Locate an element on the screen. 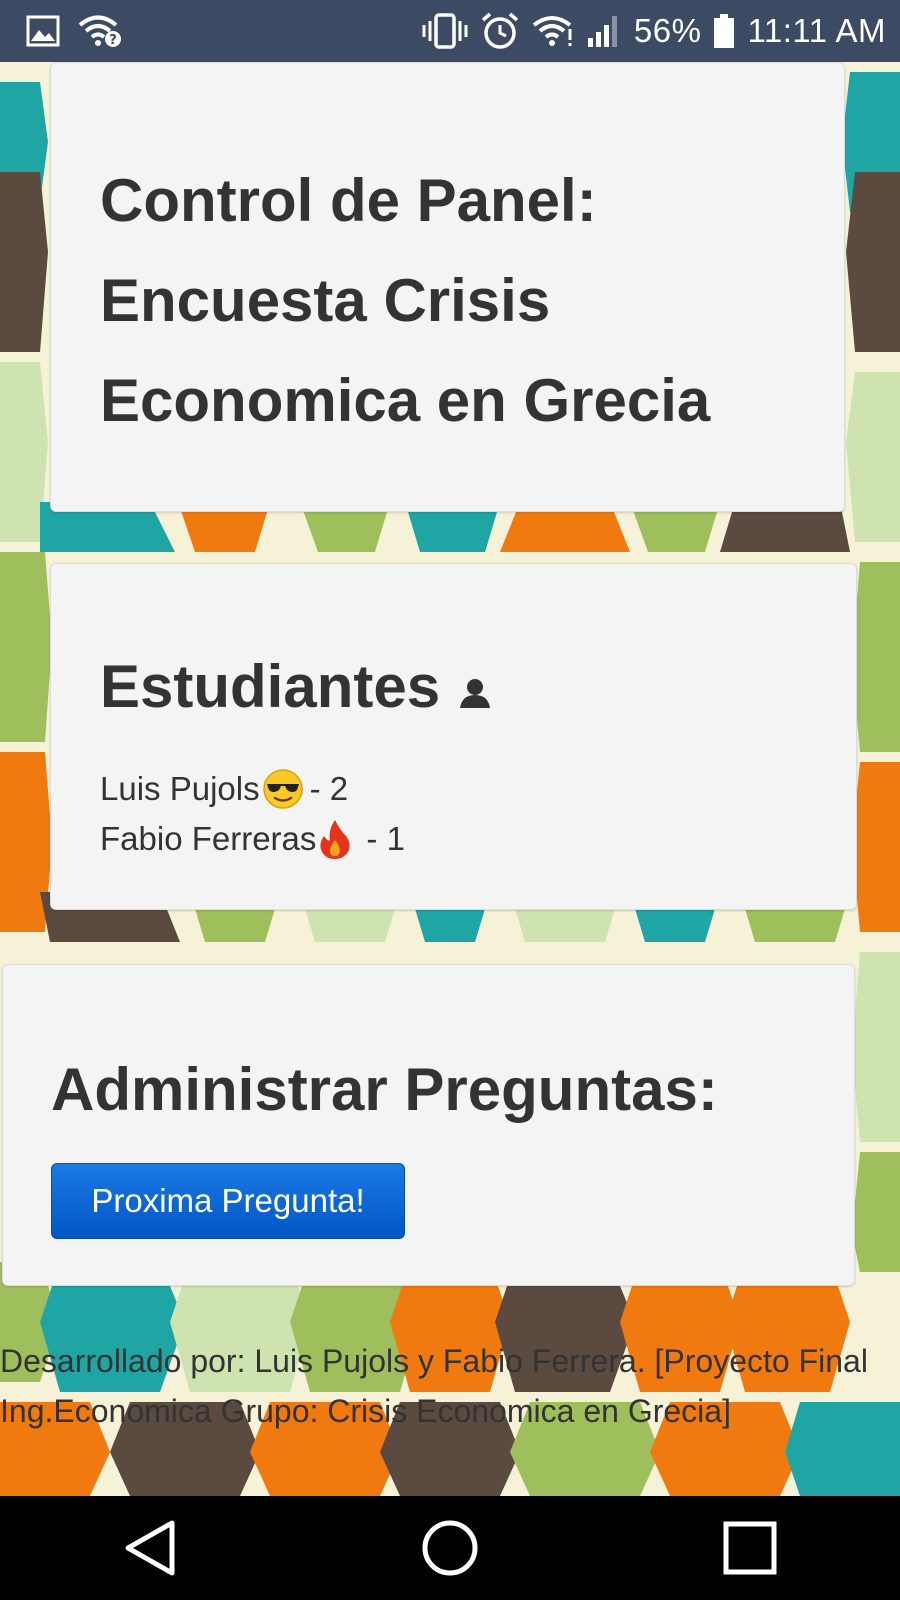 This screenshot has height=1600, width=900. signal-icon is located at coordinates (604, 31).